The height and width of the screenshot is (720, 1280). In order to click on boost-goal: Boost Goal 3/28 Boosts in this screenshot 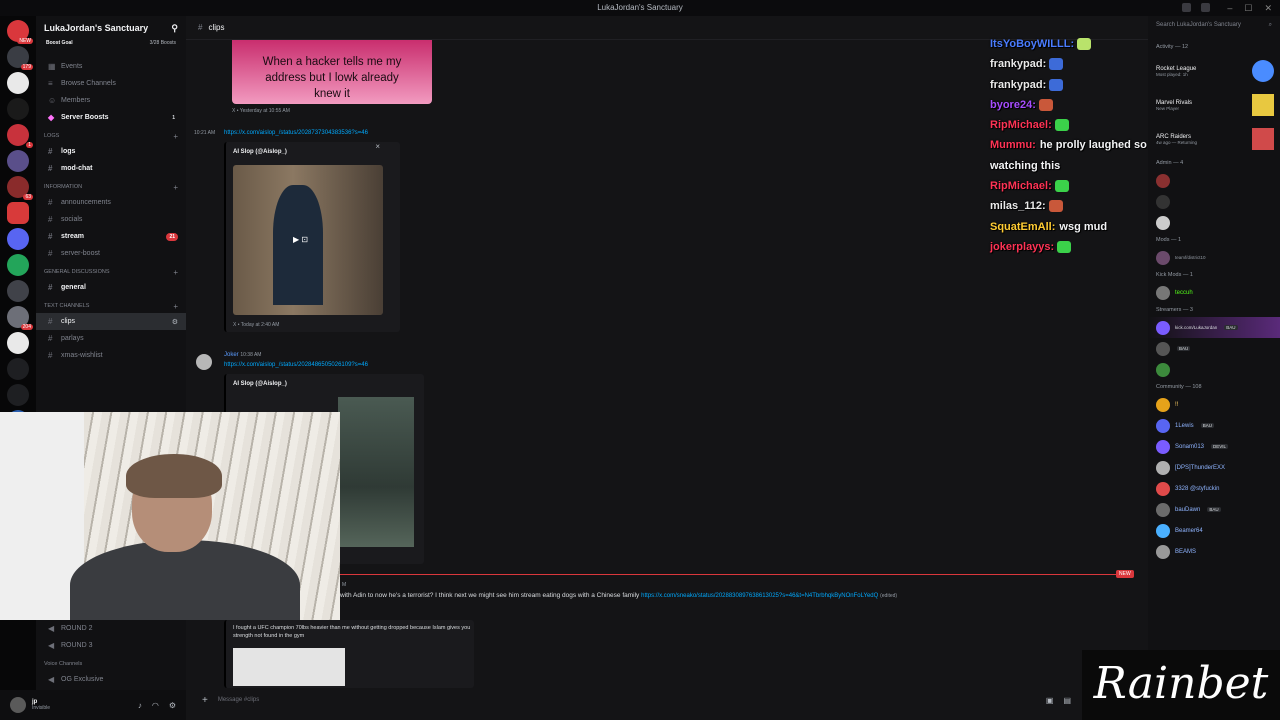, I will do `click(111, 47)`.